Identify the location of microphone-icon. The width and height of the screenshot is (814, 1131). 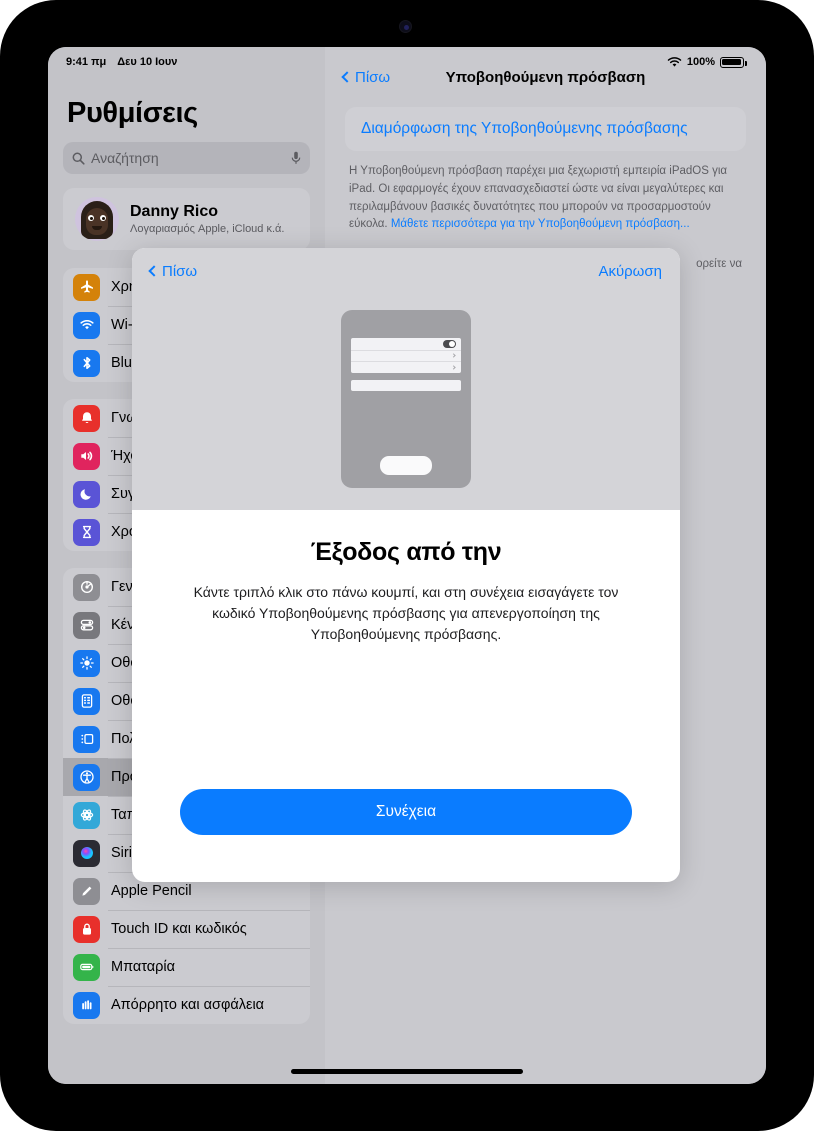
(296, 158).